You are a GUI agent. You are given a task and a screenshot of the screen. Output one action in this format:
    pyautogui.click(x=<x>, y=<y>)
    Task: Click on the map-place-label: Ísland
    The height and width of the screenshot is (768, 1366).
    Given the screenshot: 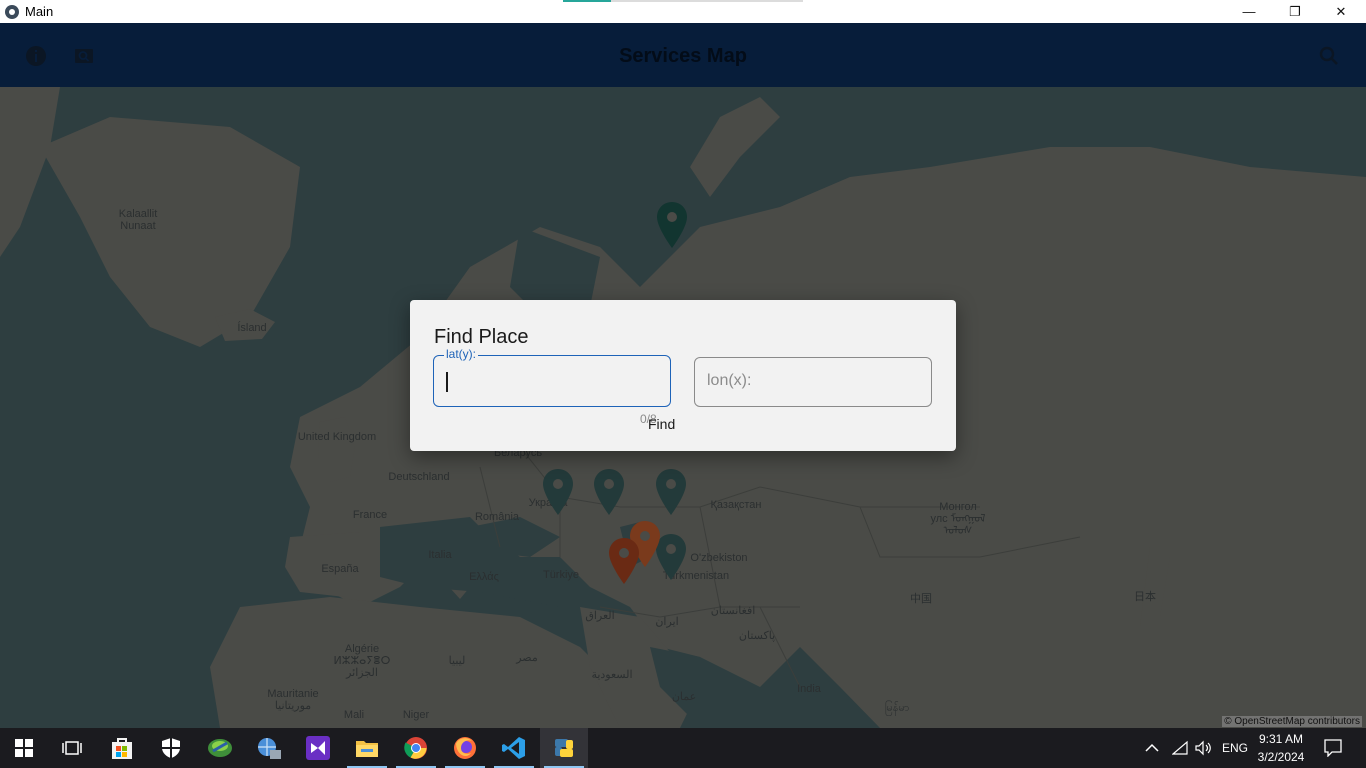 What is the action you would take?
    pyautogui.click(x=252, y=328)
    